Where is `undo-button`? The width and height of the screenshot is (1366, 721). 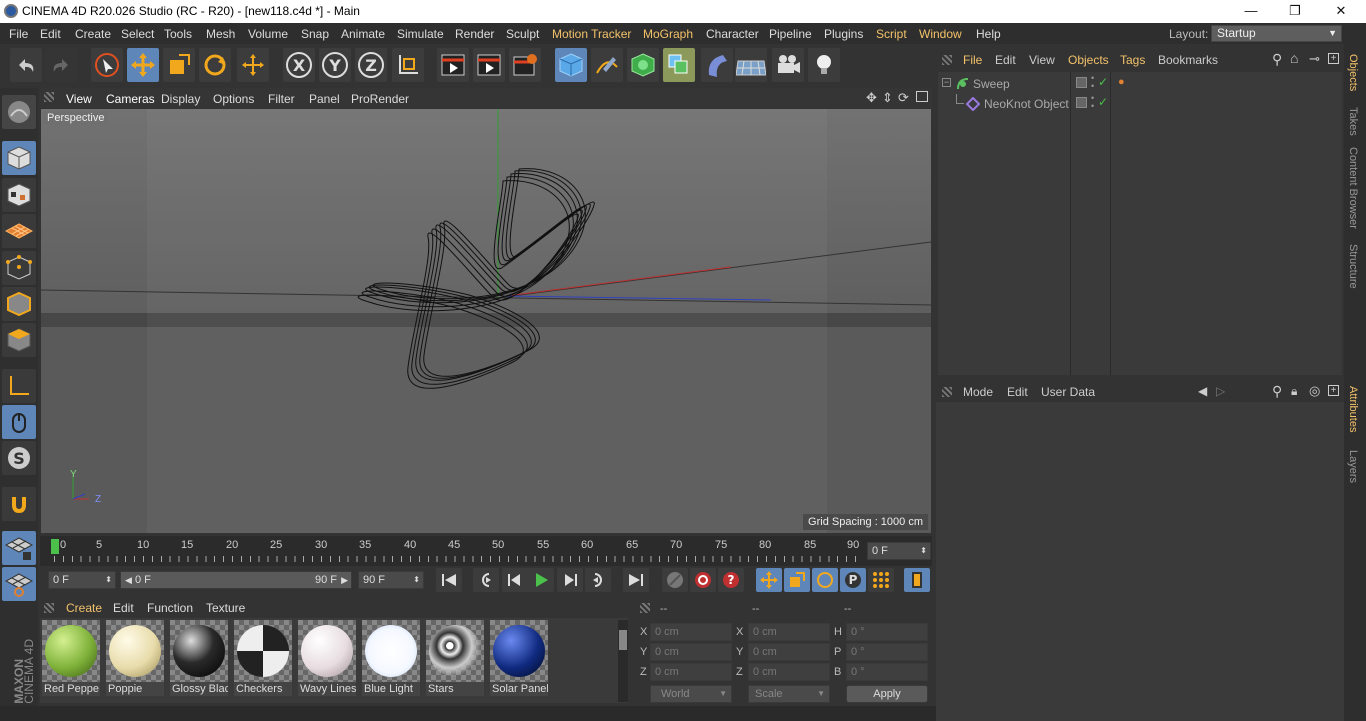
undo-button is located at coordinates (26, 65).